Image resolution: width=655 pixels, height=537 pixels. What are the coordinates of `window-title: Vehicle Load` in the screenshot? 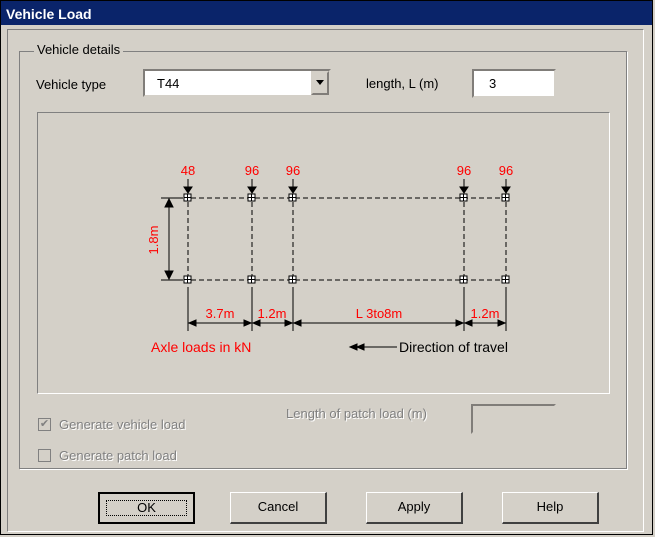 It's located at (49, 14).